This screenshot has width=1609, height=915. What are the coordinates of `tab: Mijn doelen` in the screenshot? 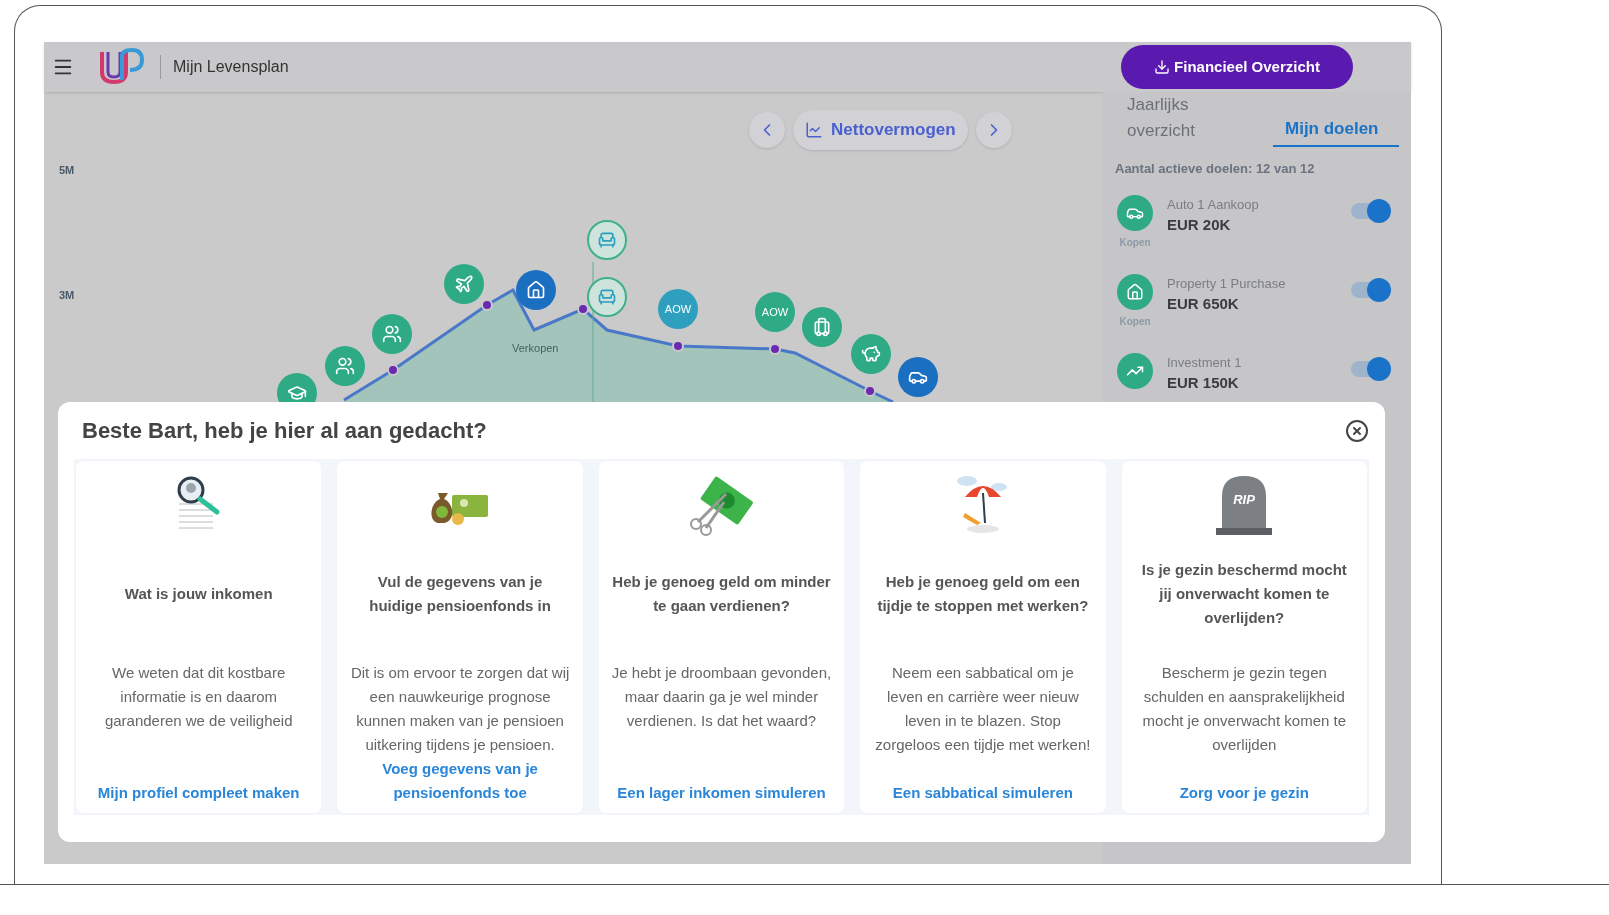 It's located at (1336, 131).